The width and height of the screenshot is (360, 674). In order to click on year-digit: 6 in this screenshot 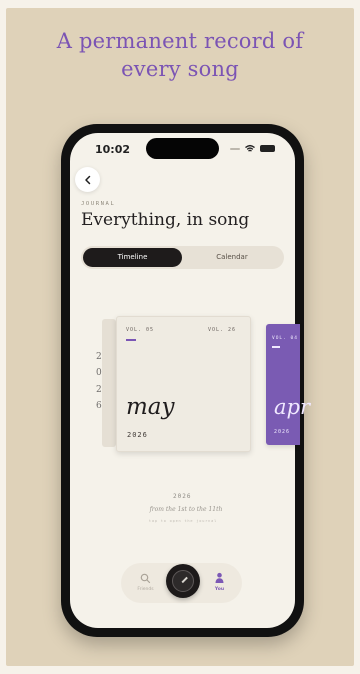, I will do `click(99, 406)`.